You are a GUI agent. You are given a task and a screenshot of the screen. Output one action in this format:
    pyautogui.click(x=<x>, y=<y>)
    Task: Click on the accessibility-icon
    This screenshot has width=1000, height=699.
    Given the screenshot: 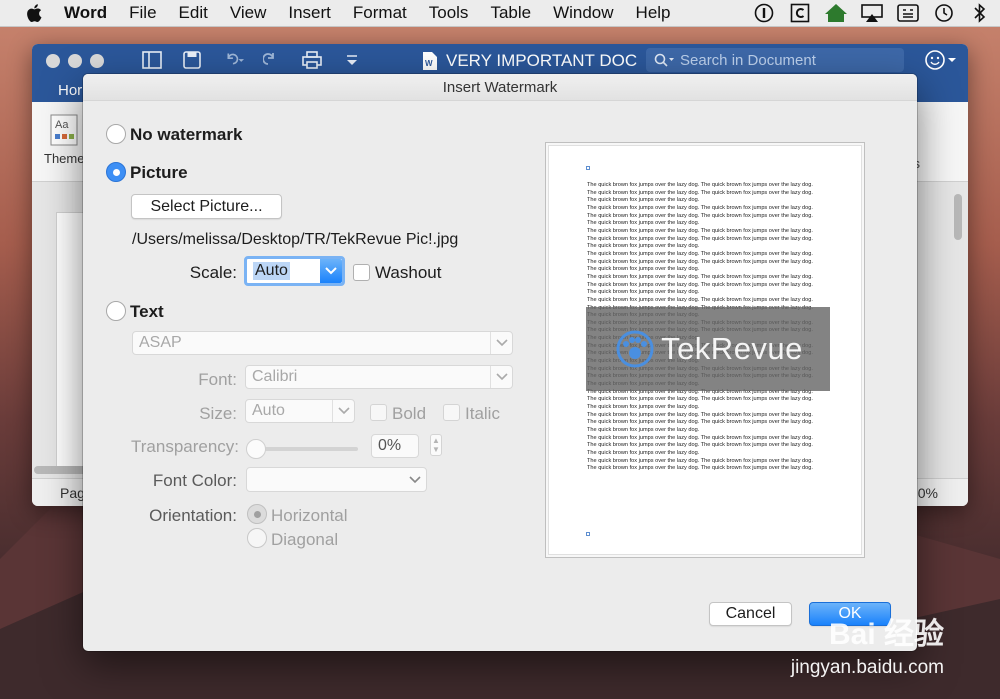 What is the action you would take?
    pyautogui.click(x=764, y=13)
    